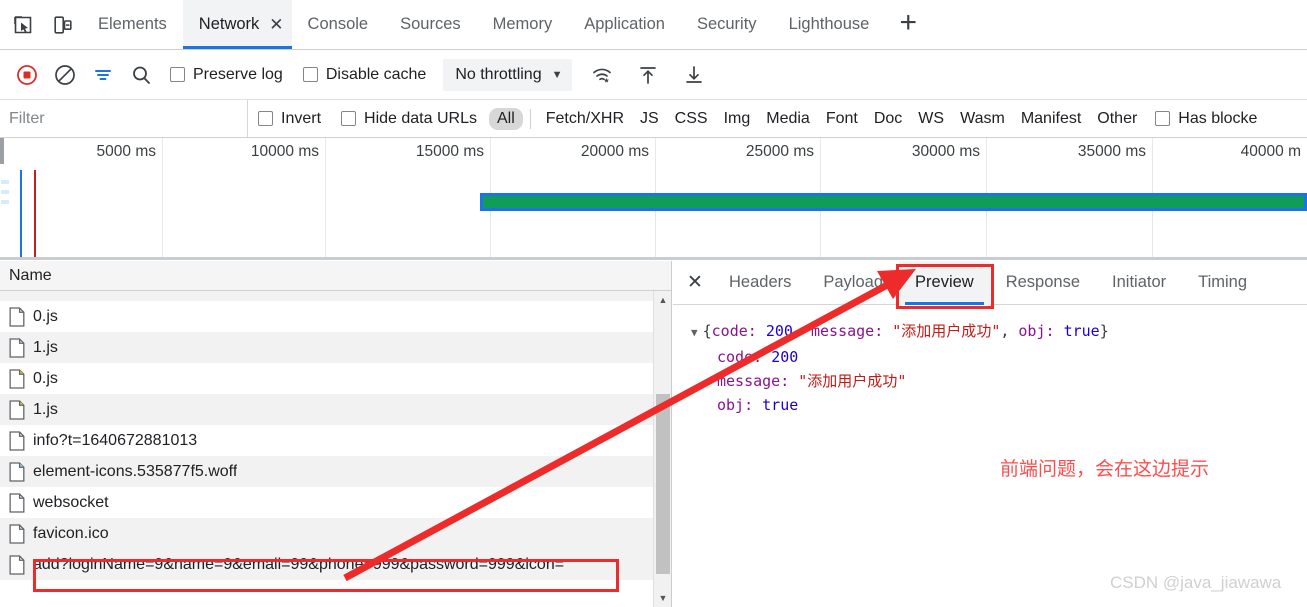 This screenshot has height=607, width=1307. Describe the element at coordinates (508, 74) in the screenshot. I see `throttling-select: No throttling ▼` at that location.